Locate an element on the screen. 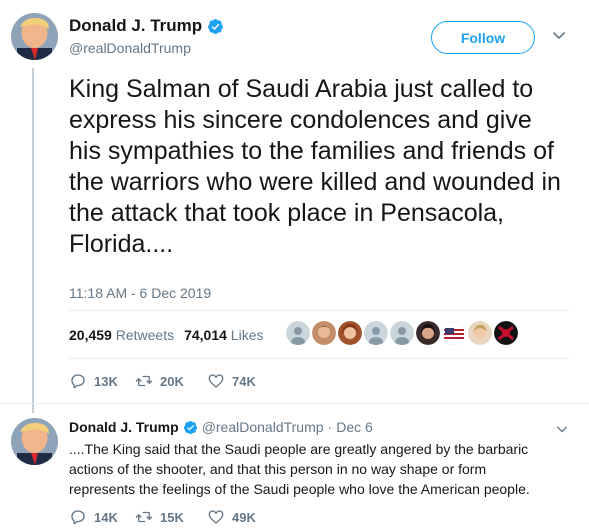  author-name: Donald J. Trump is located at coordinates (146, 26).